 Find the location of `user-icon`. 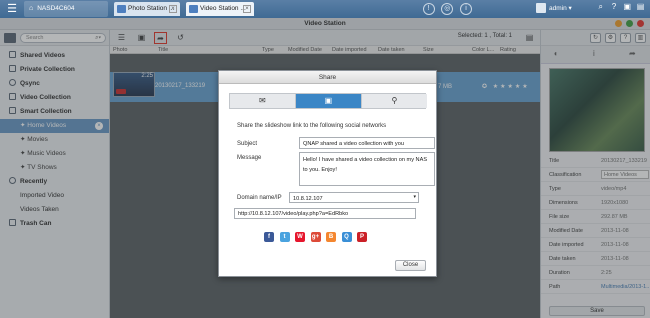

user-icon is located at coordinates (541, 8).